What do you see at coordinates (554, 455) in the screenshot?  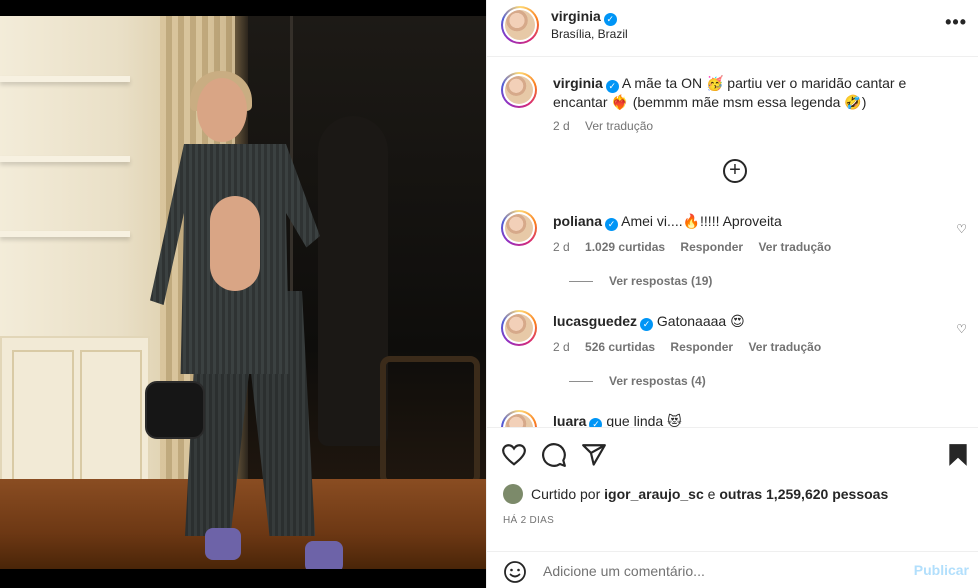 I see `comment-bubble-icon` at bounding box center [554, 455].